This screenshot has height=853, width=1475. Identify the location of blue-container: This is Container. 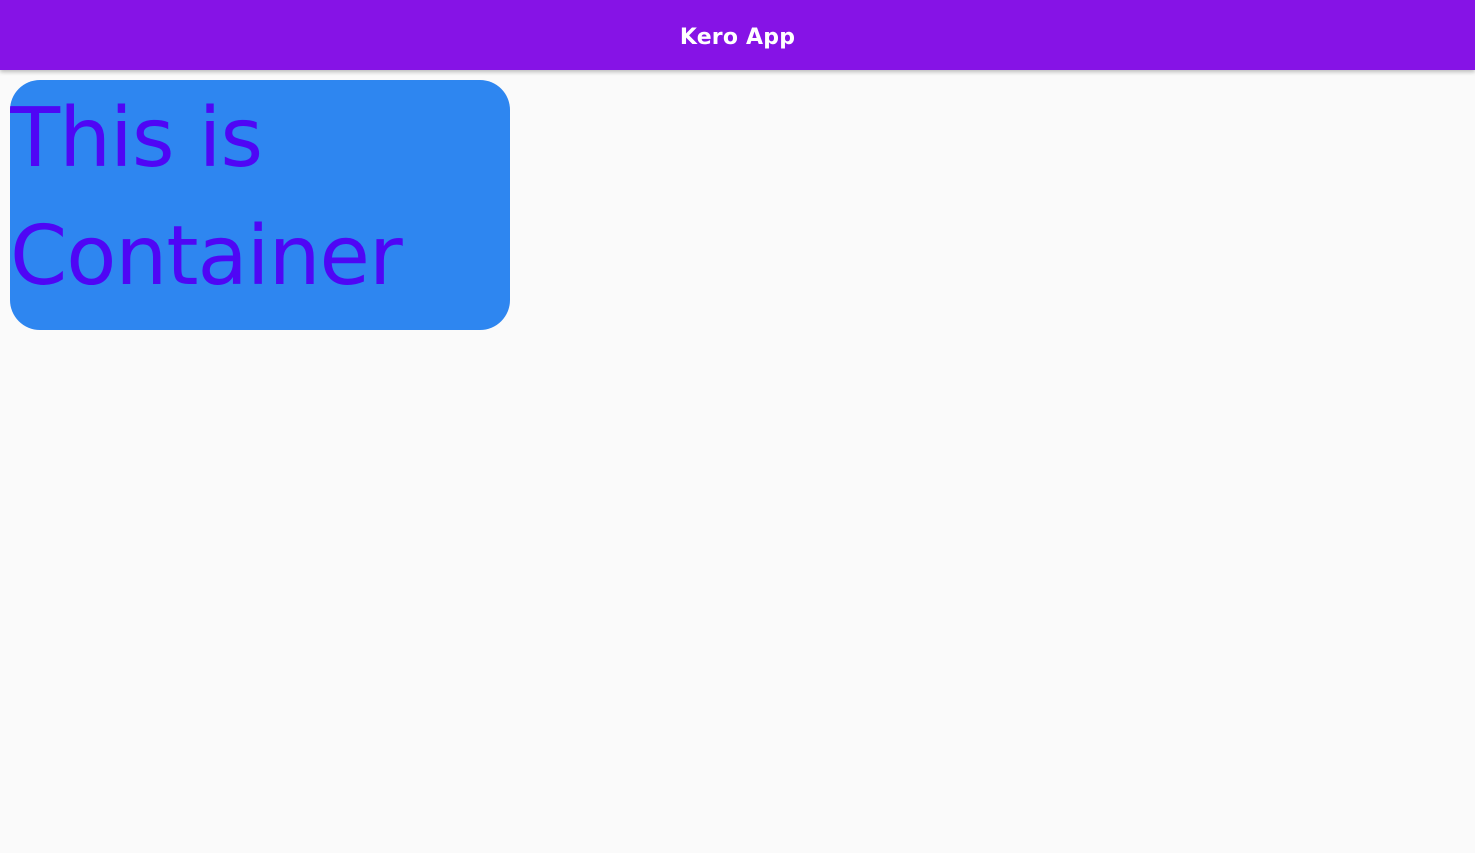
(260, 205).